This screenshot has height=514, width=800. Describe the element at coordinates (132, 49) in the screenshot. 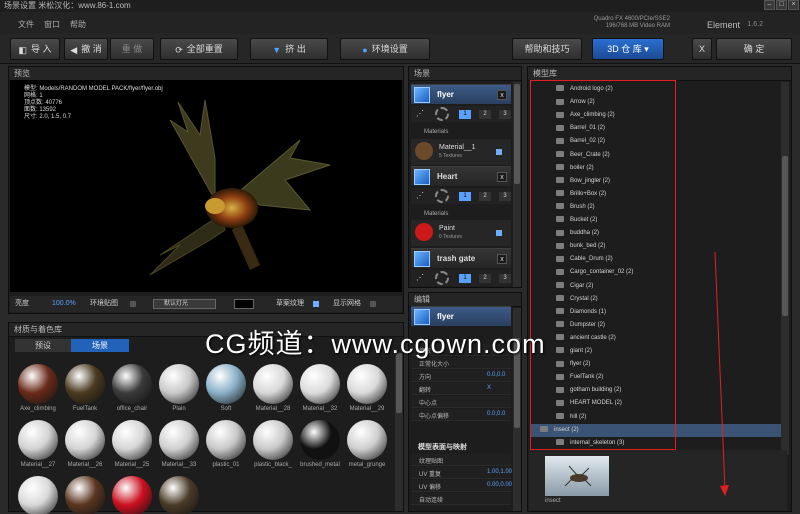

I see `redo-button: 重 做` at that location.